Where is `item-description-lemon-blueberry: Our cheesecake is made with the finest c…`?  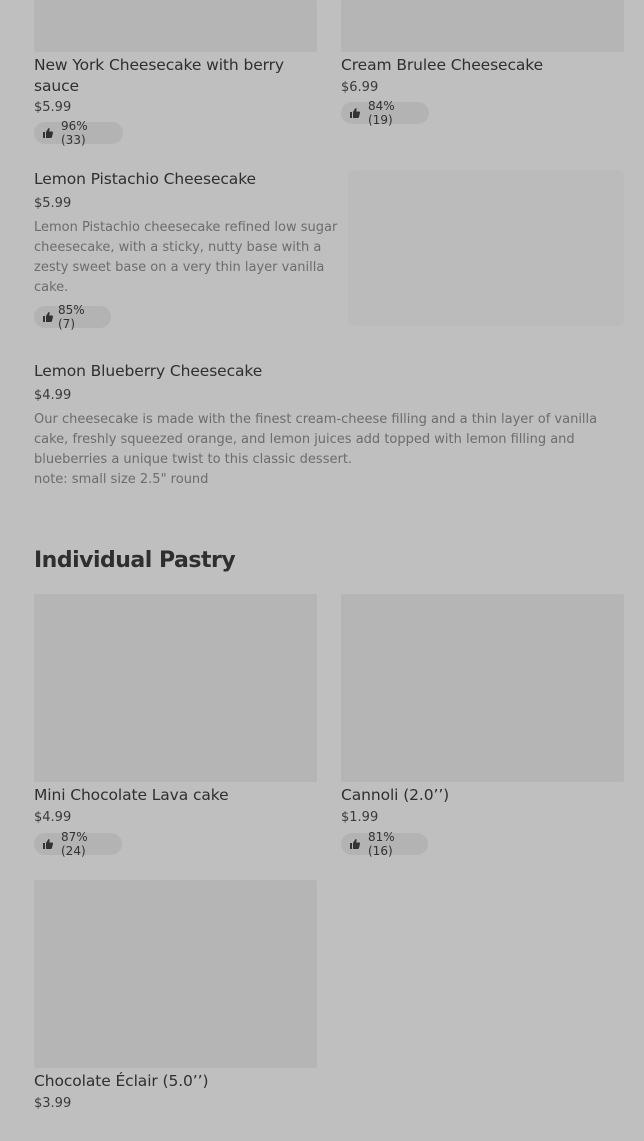 item-description-lemon-blueberry: Our cheesecake is made with the finest c… is located at coordinates (316, 439).